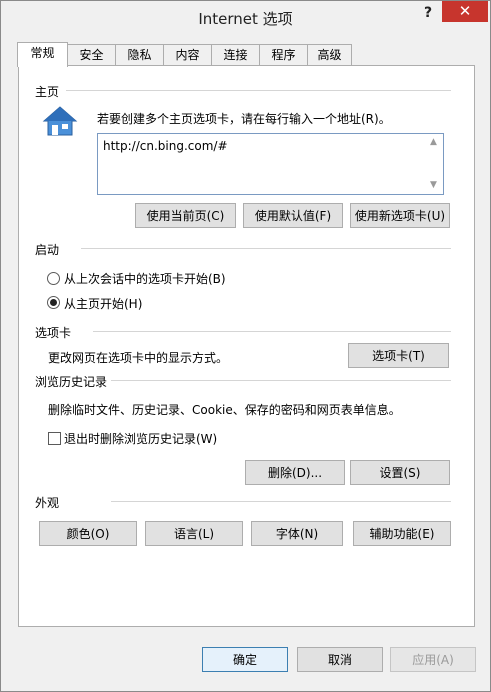  Describe the element at coordinates (329, 54) in the screenshot. I see `tab-advanced: 高级` at that location.